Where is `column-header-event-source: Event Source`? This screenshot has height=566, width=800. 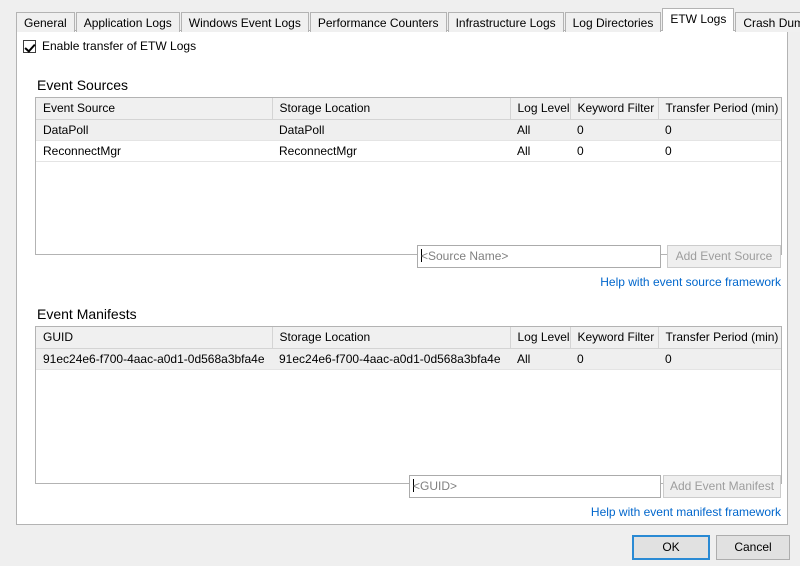
column-header-event-source: Event Source is located at coordinates (154, 109).